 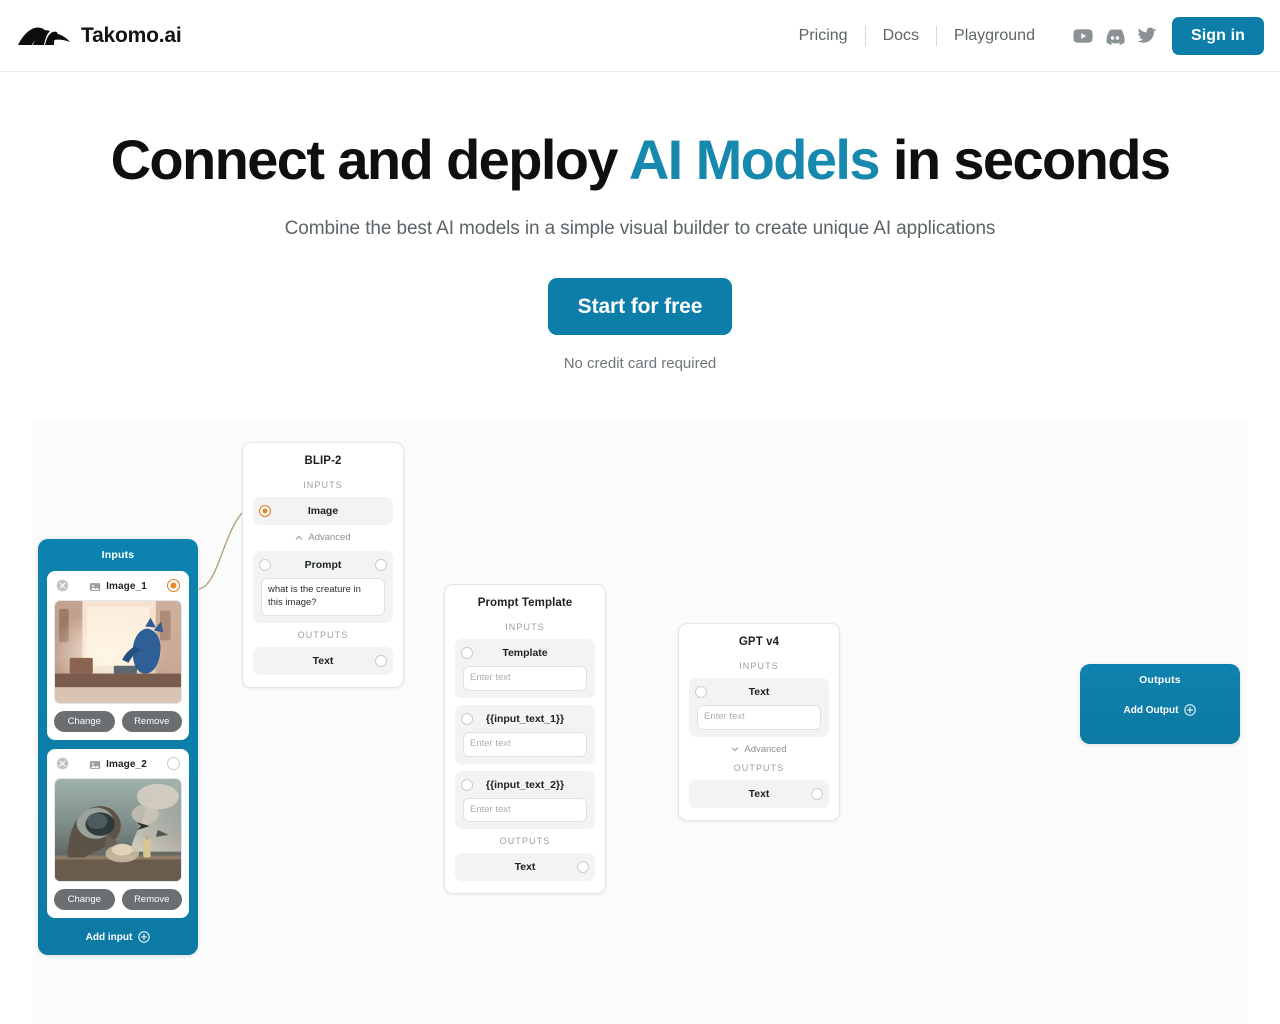 What do you see at coordinates (759, 717) in the screenshot?
I see `text-input: Enter text` at bounding box center [759, 717].